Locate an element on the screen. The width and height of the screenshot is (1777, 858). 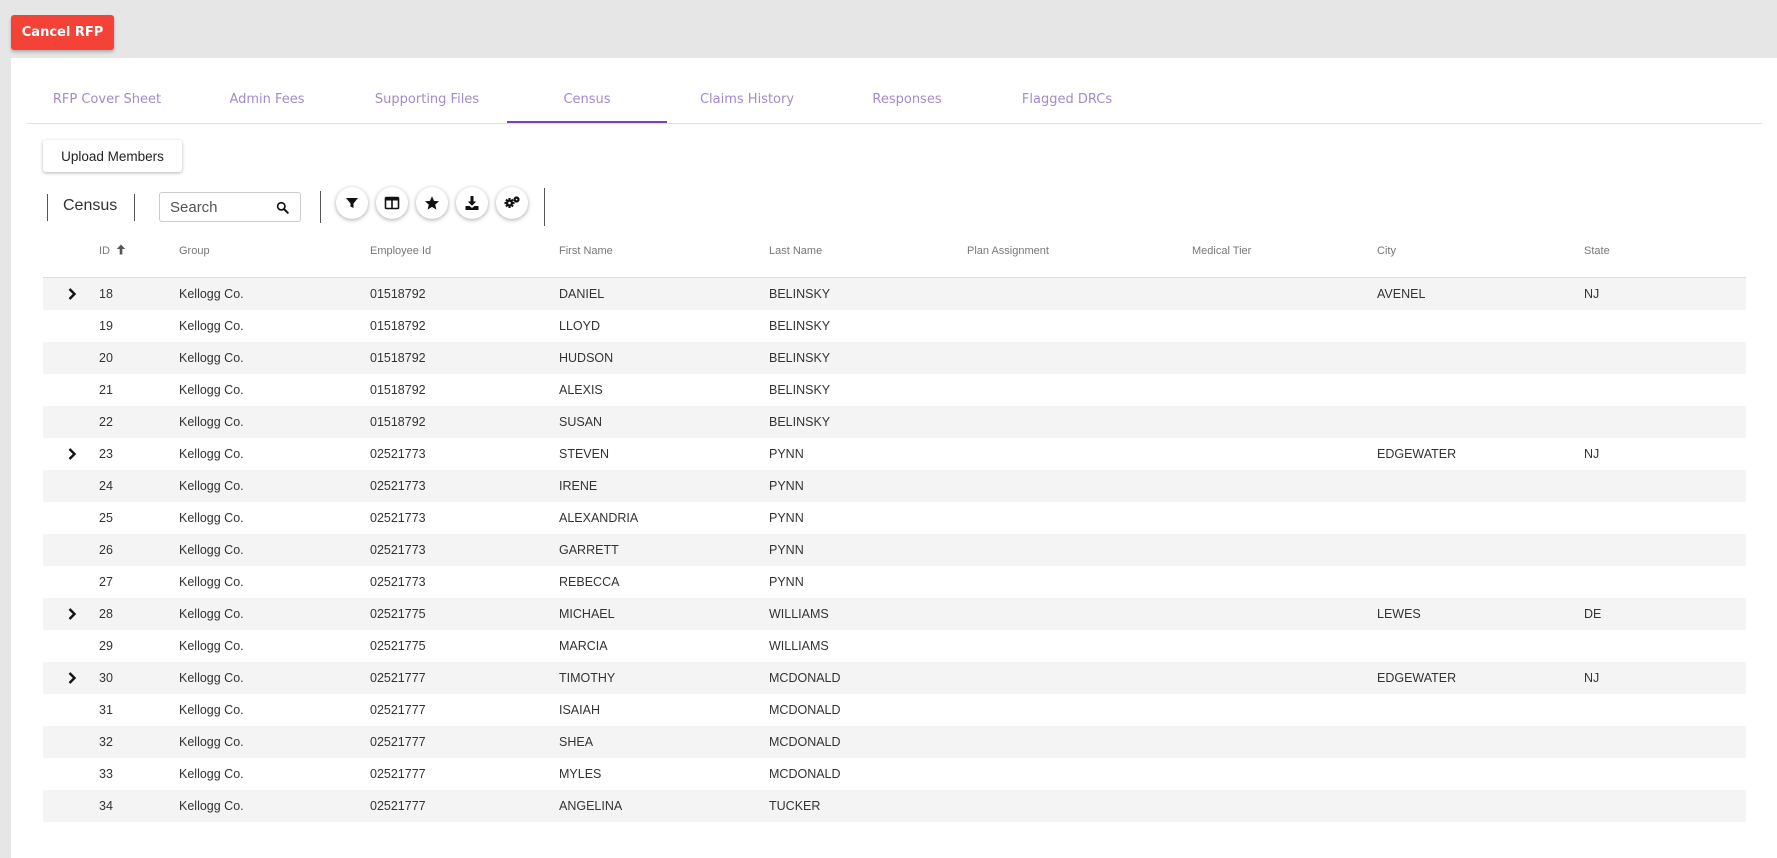
table-row: 27 Kellogg Co. 02521773 REBECCA PYNN is located at coordinates (894, 582).